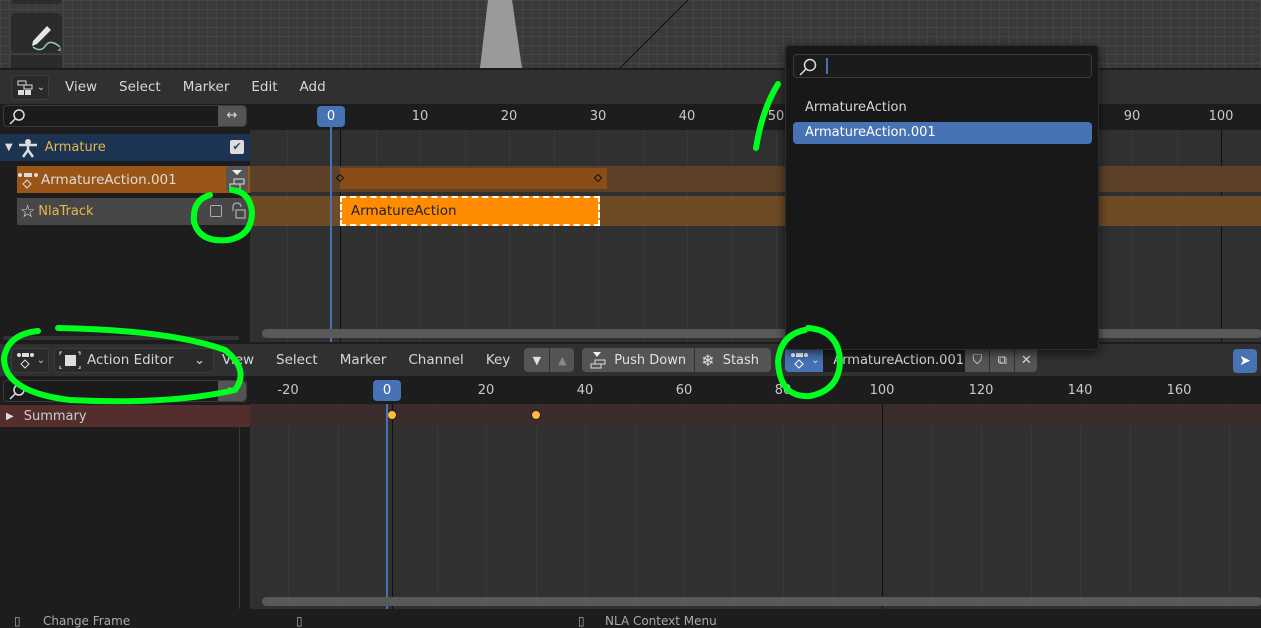 Image resolution: width=1261 pixels, height=628 pixels. I want to click on dopesheet-search-input: ↔, so click(125, 391).